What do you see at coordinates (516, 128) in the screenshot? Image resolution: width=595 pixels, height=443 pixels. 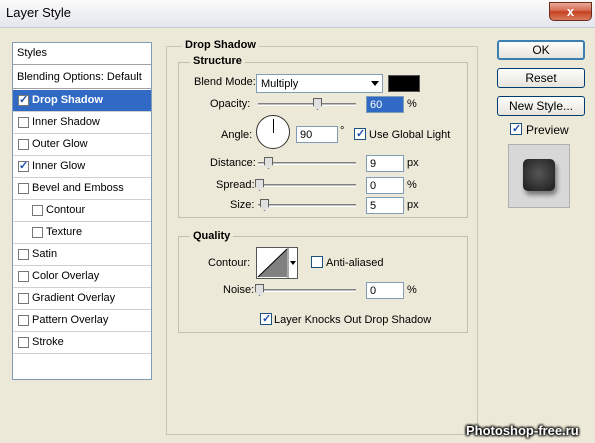 I see `preview-checkbox` at bounding box center [516, 128].